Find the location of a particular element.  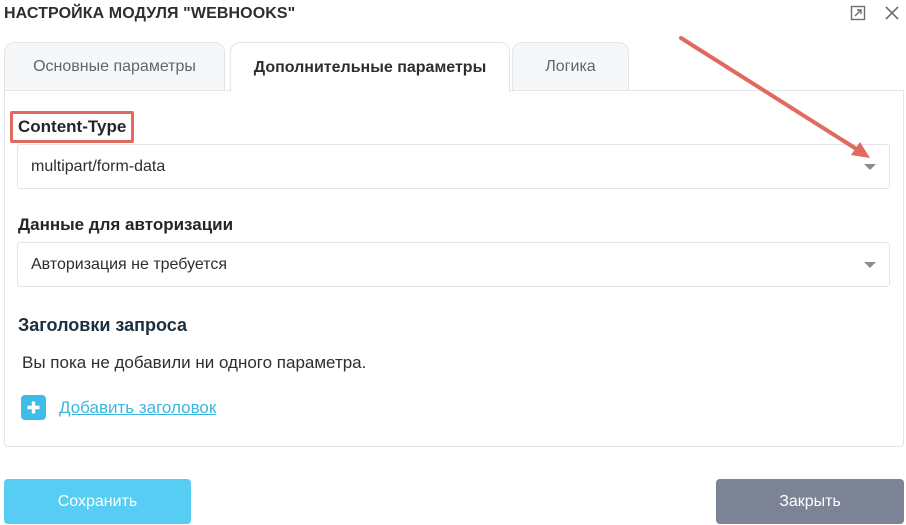

expand-icon is located at coordinates (858, 13).